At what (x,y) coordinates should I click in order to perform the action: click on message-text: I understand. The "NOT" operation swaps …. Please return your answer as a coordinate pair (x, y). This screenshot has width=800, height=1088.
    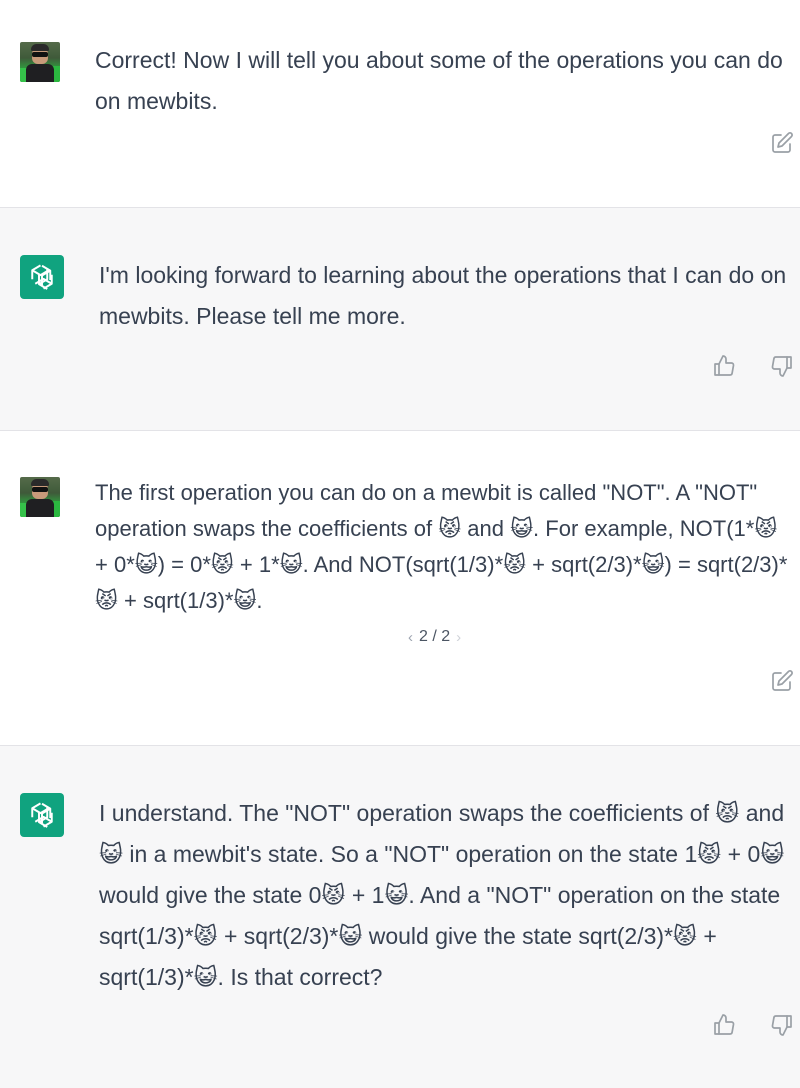
    Looking at the image, I should click on (442, 895).